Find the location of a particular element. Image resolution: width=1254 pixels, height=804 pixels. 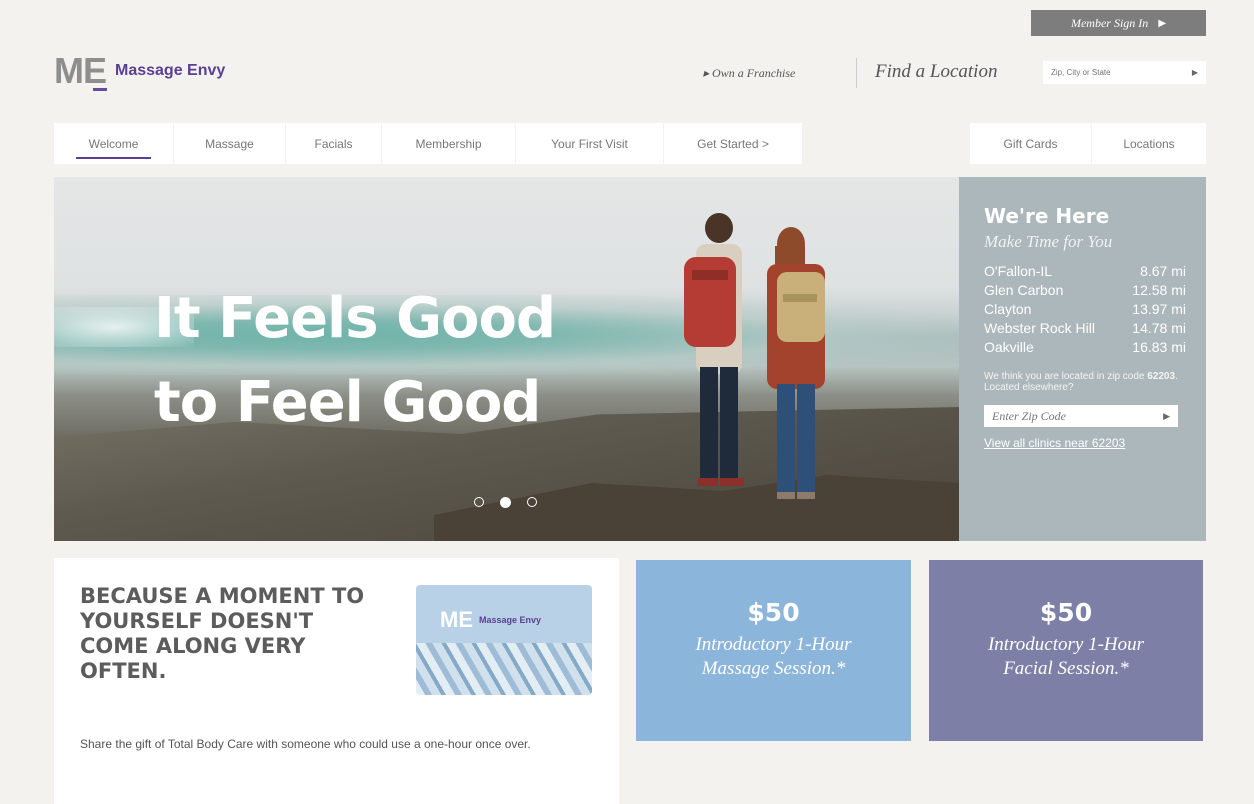

location-row: Glen Carbon 12.58 mi is located at coordinates (1085, 290).